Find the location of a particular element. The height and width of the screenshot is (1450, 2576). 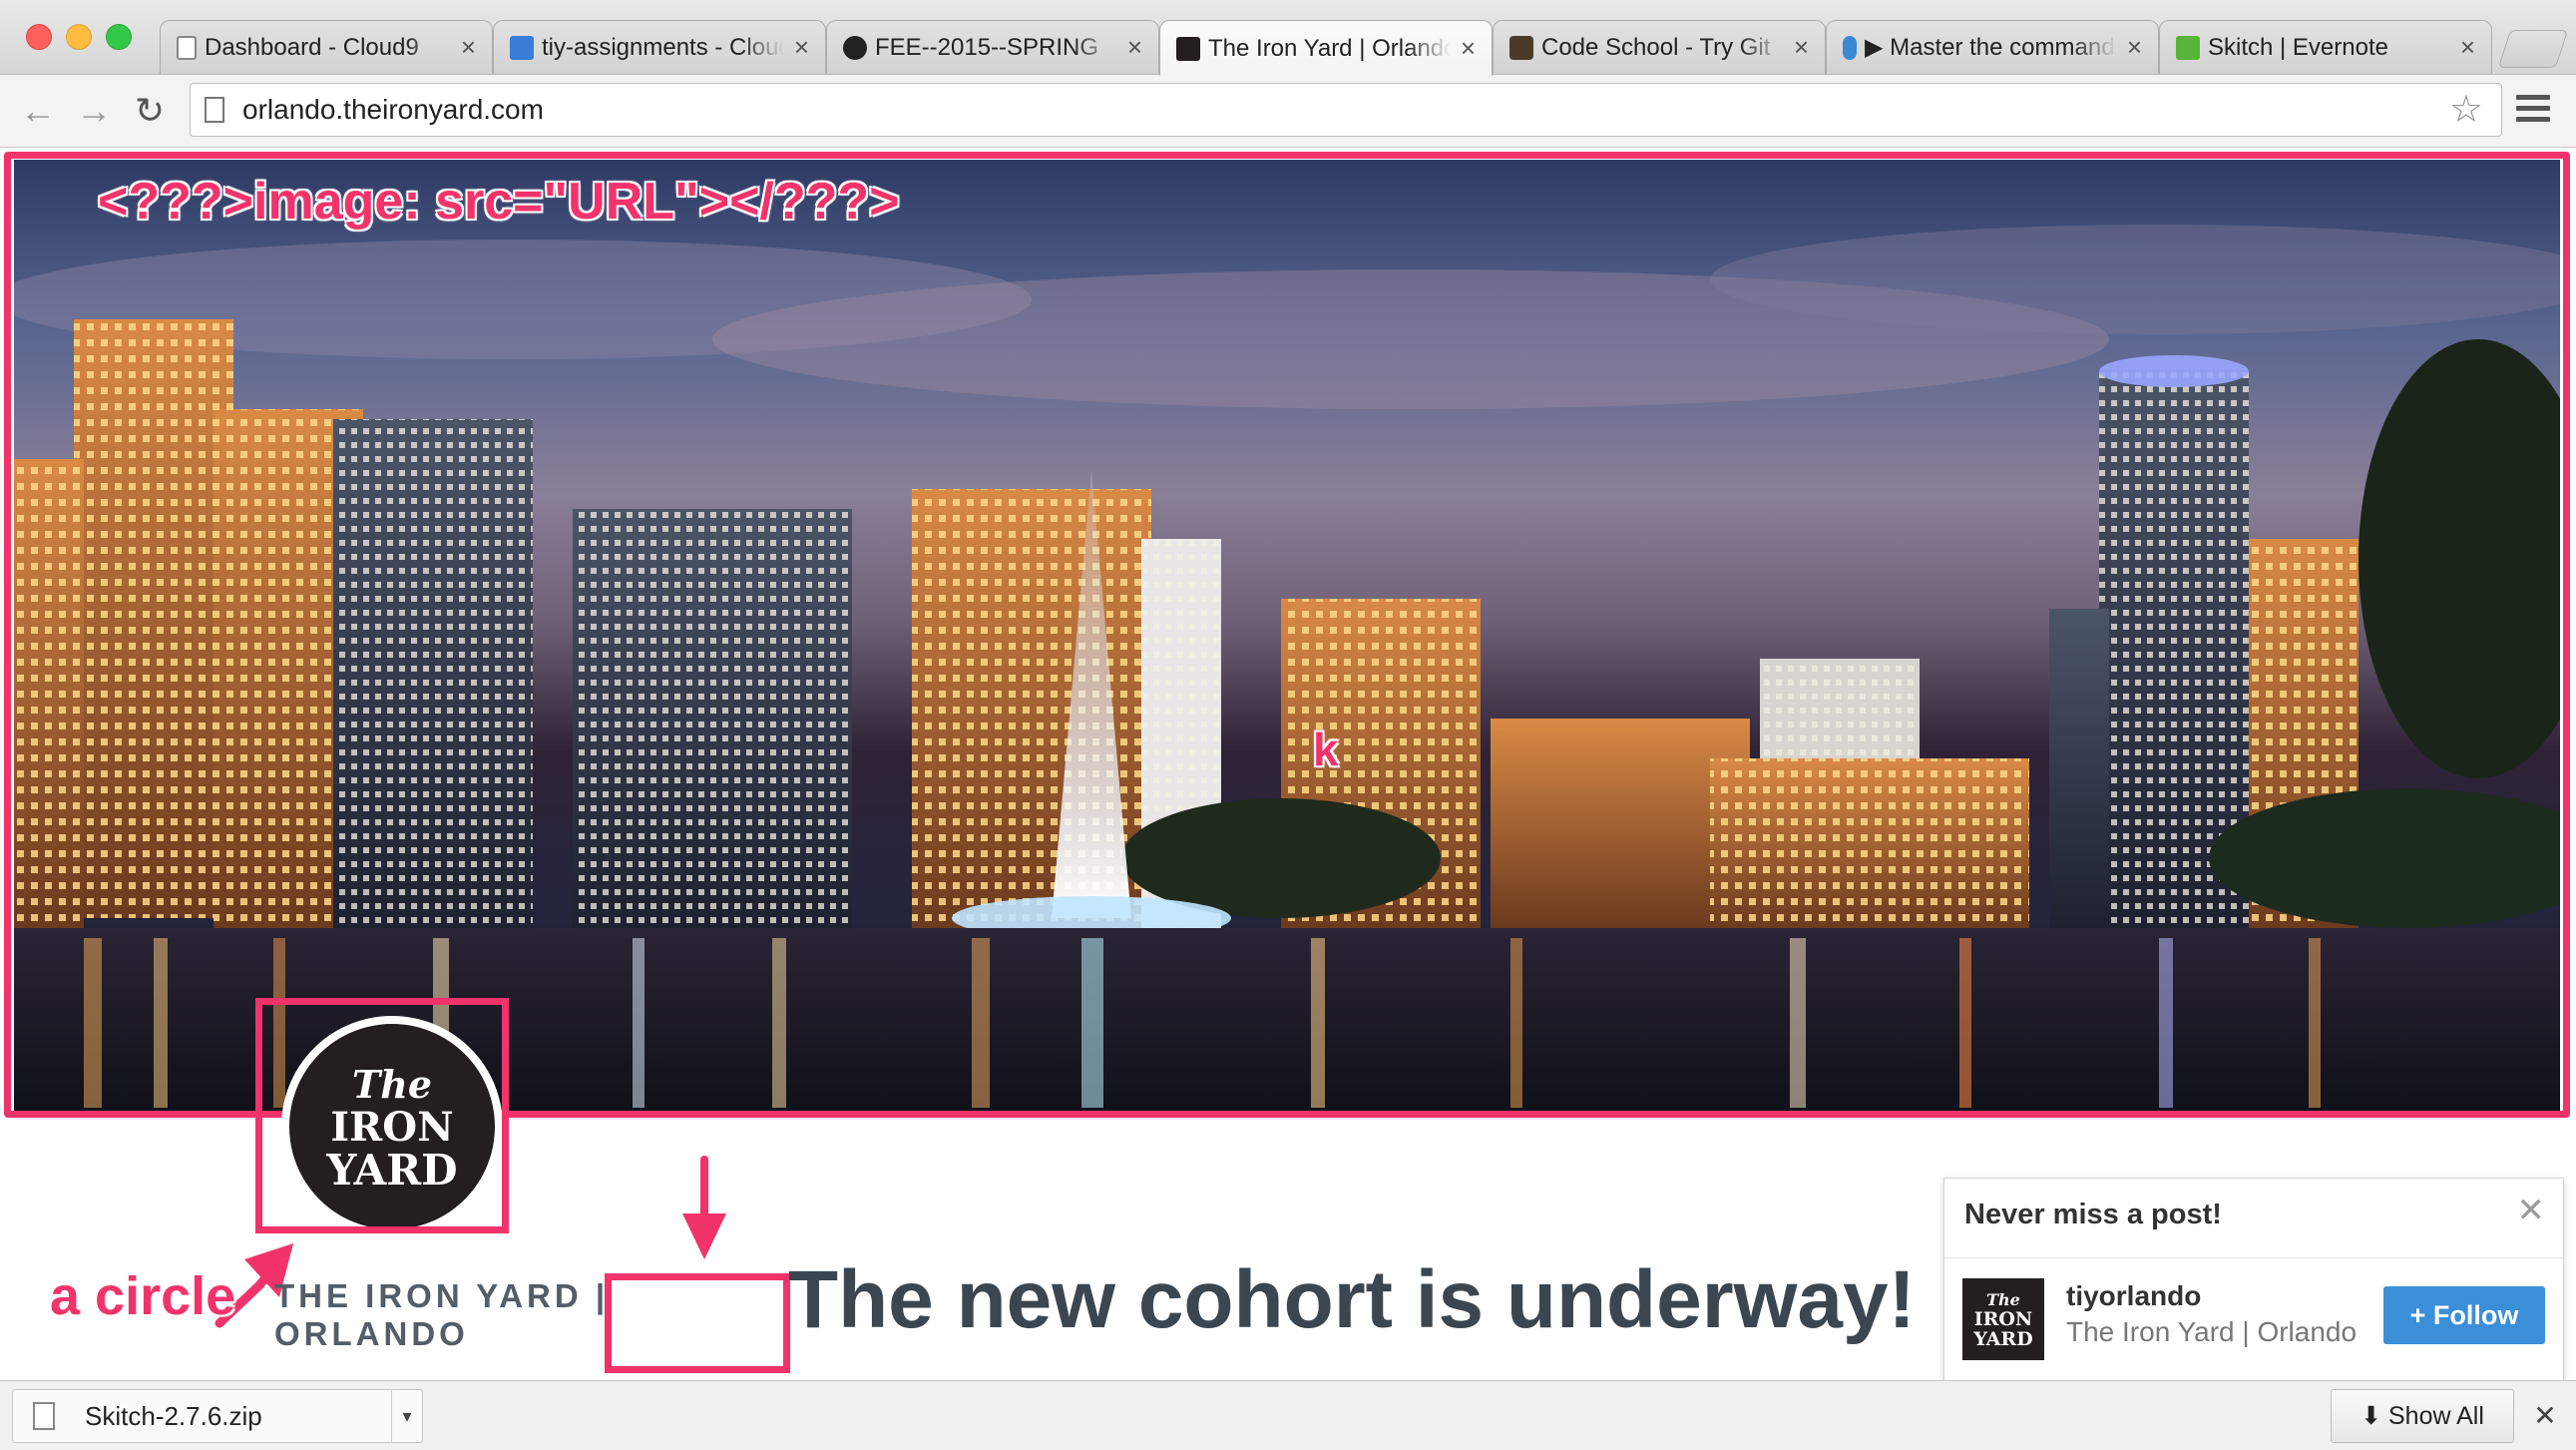

tab-github-fee: FEE--2015--SPRING × is located at coordinates (992, 47).